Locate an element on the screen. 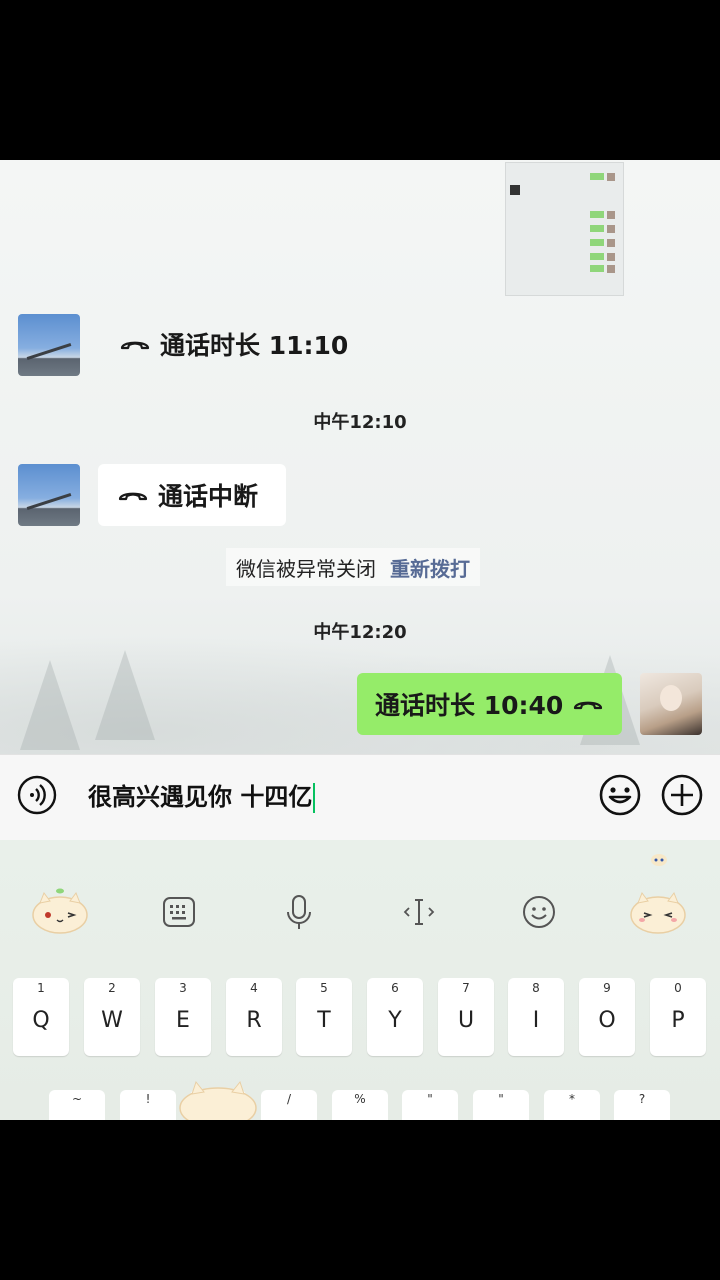 The width and height of the screenshot is (720, 1280). key-w: 2W is located at coordinates (112, 1017).